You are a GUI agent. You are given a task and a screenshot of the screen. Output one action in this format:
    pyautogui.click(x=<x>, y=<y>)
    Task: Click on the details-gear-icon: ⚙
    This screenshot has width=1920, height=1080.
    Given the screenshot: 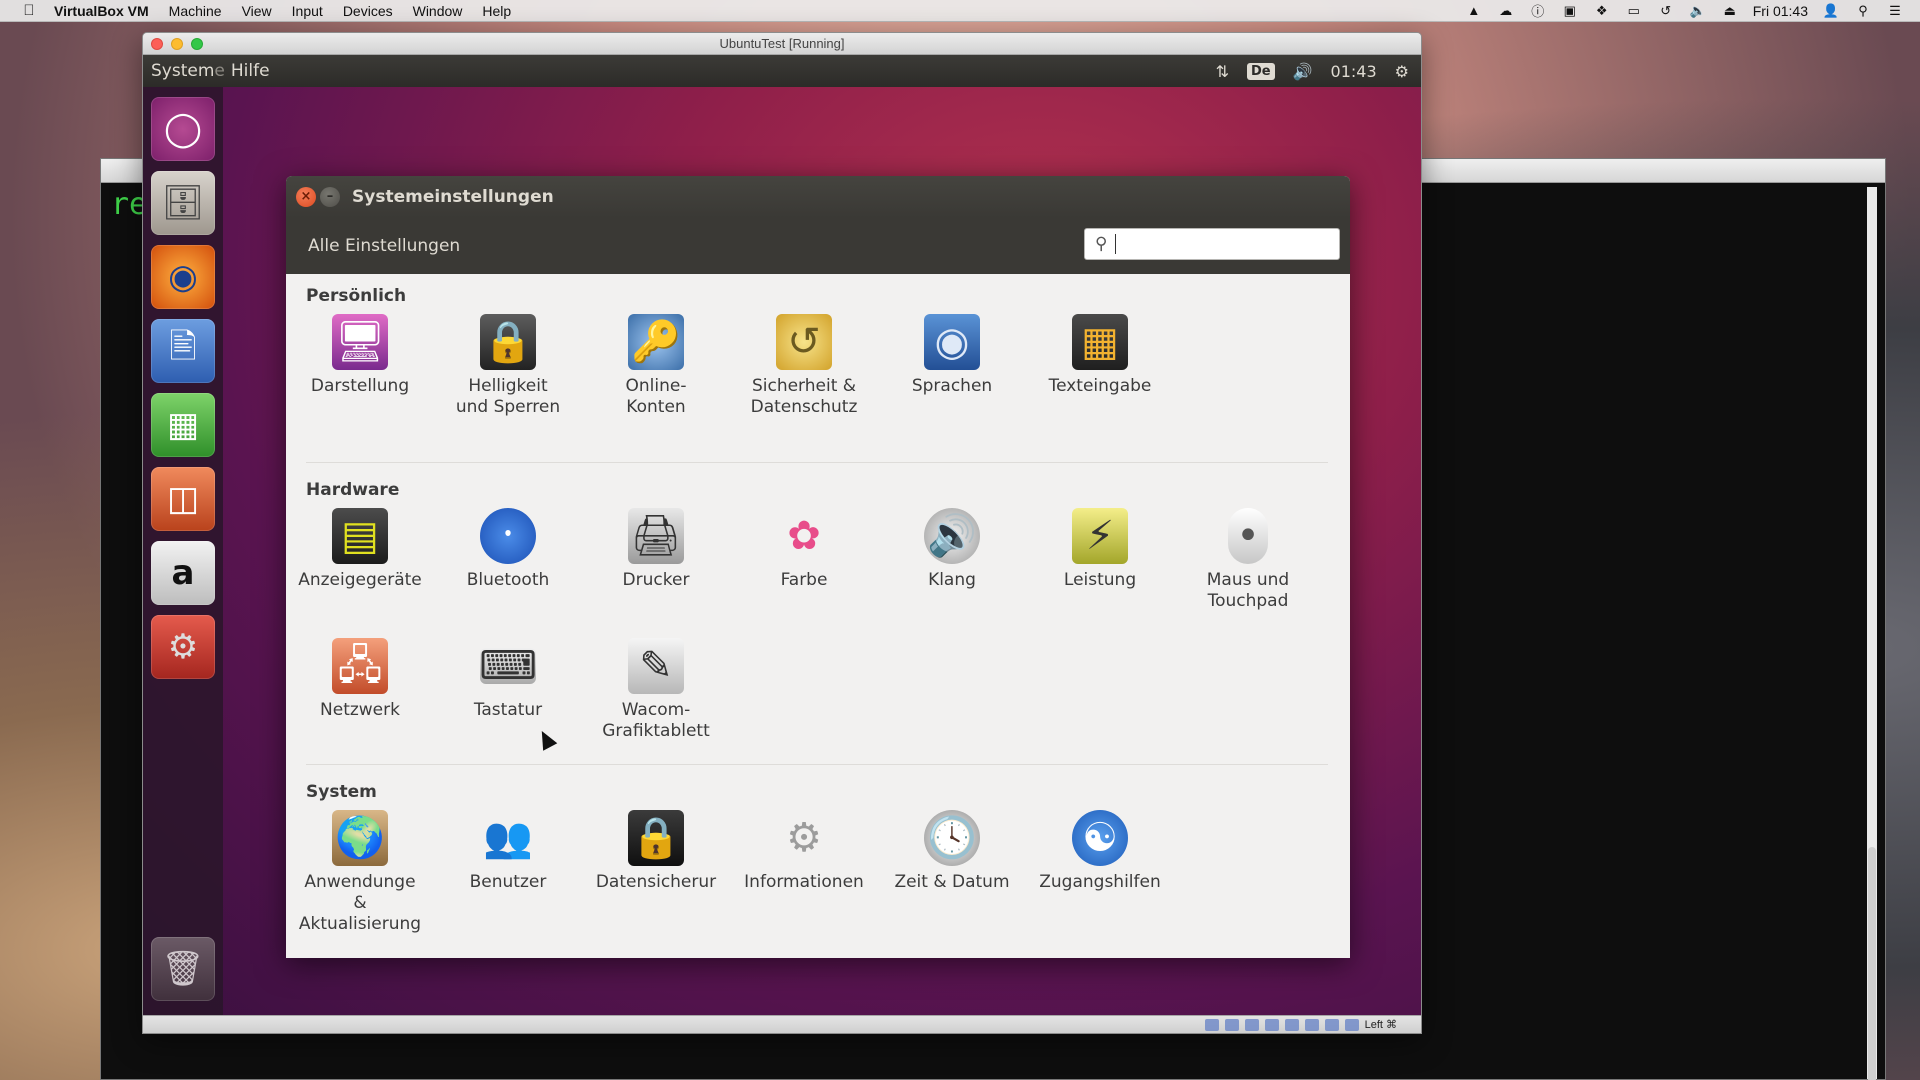 What is the action you would take?
    pyautogui.click(x=804, y=837)
    